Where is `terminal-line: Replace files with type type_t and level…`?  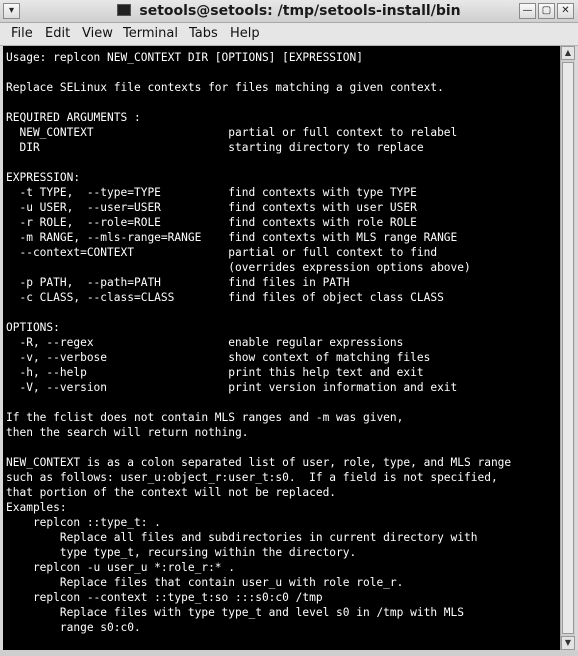 terminal-line: Replace files with type type_t and level… is located at coordinates (235, 612).